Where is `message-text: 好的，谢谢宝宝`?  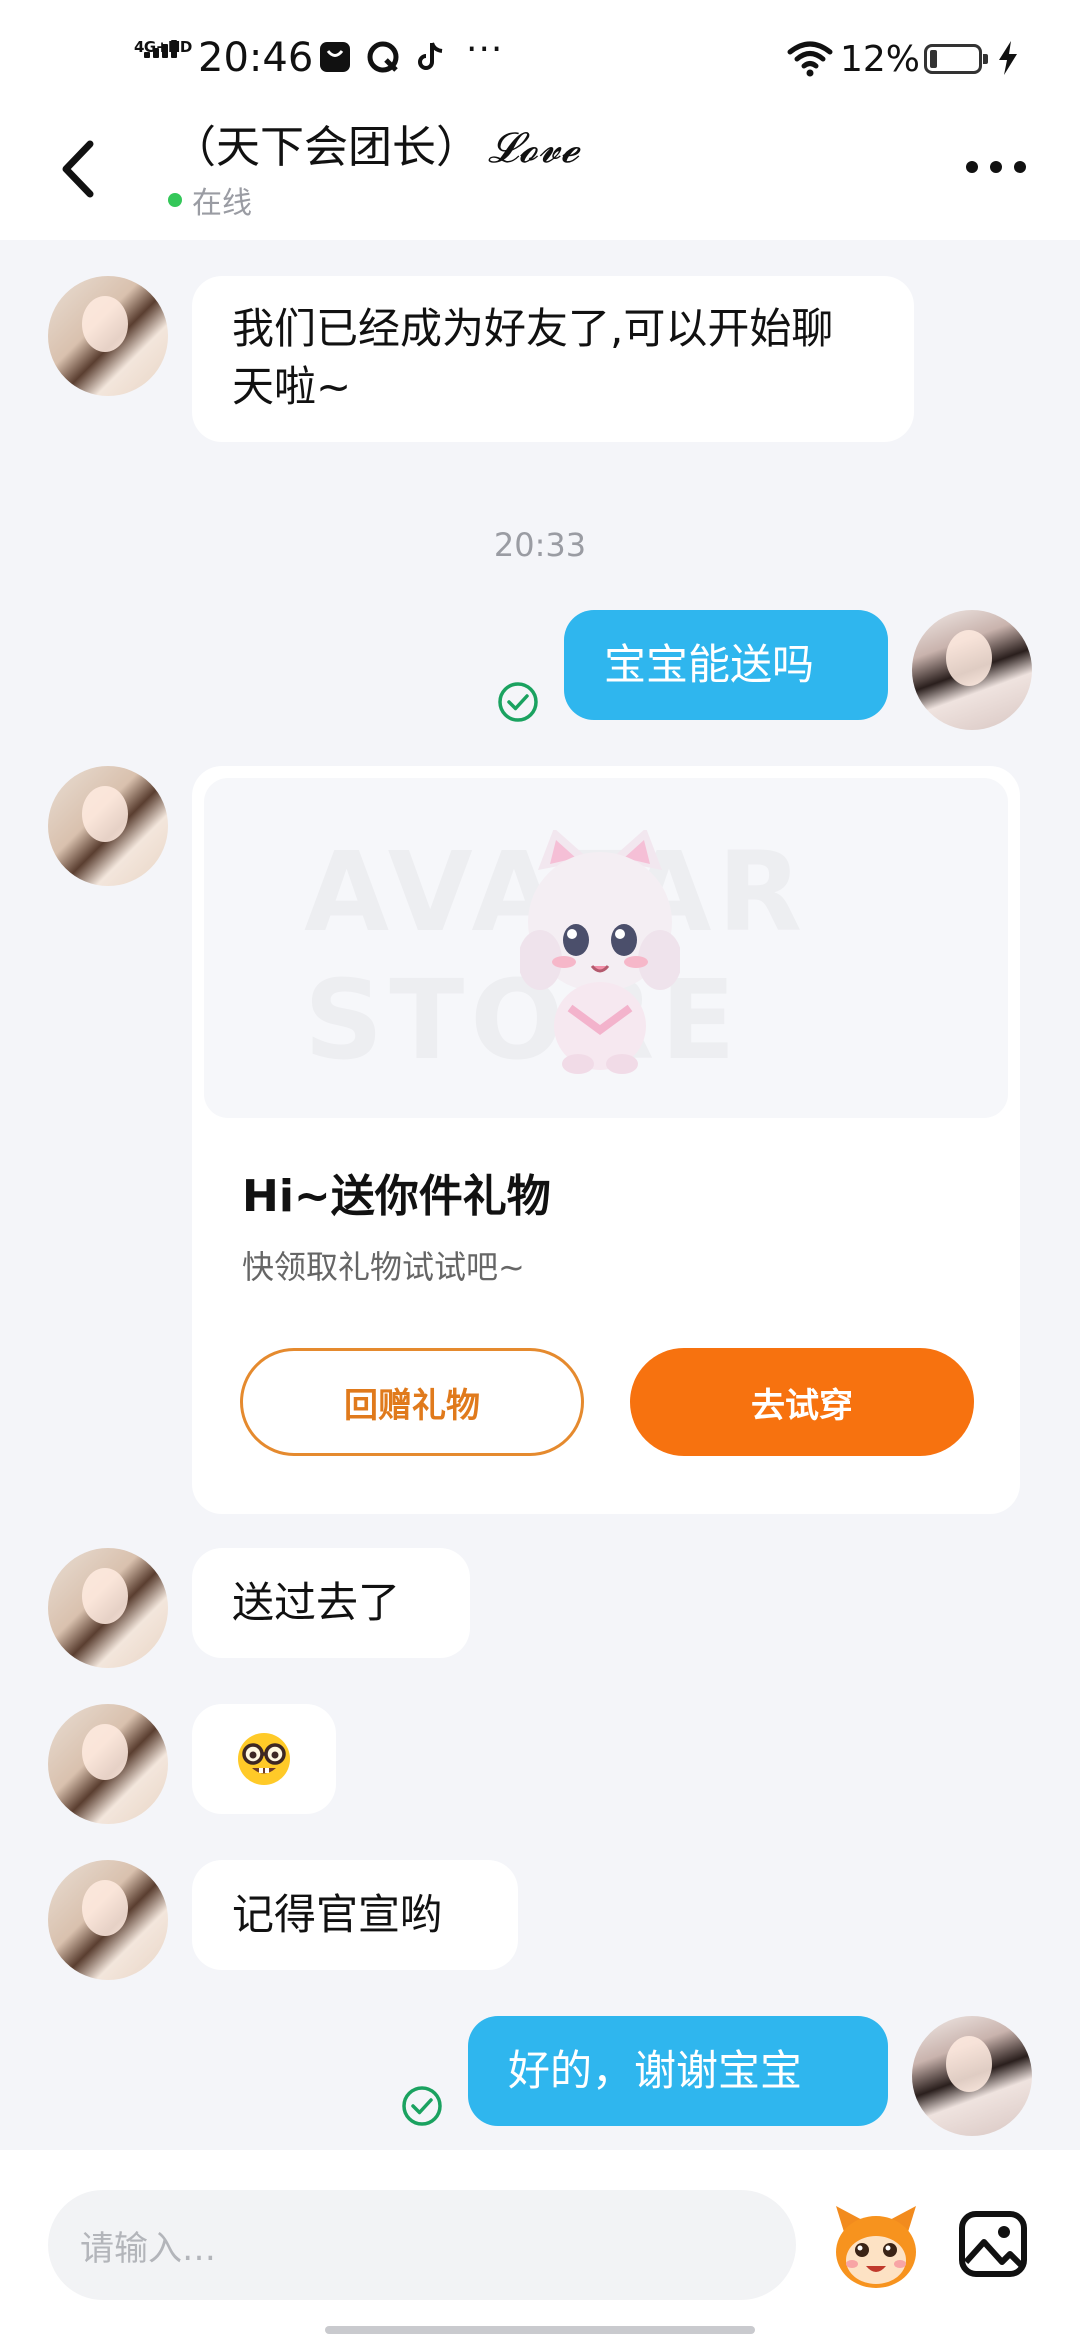
message-text: 好的，谢谢宝宝 is located at coordinates (655, 2070).